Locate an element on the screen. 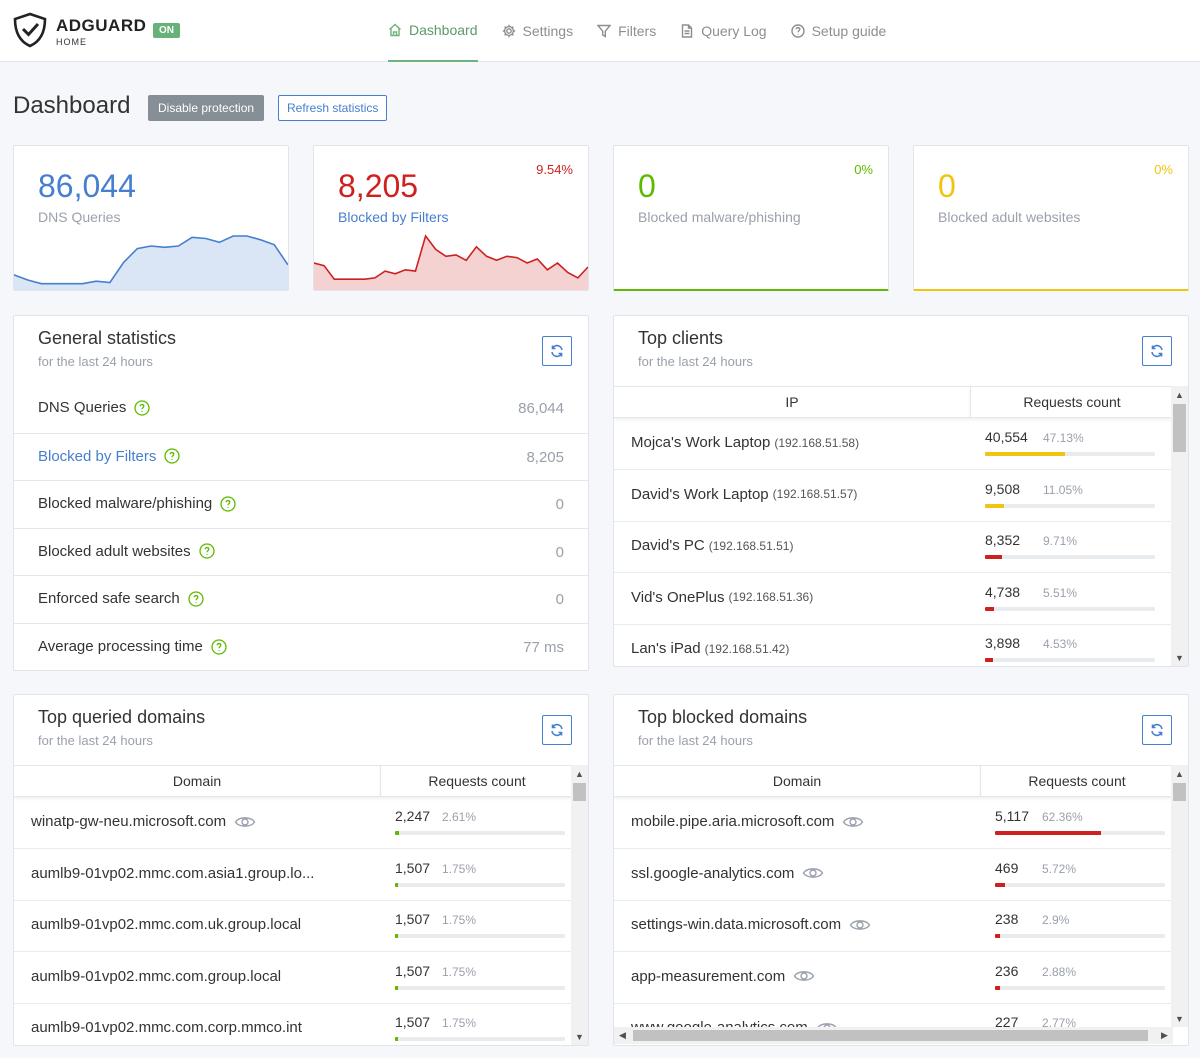  requests-percent: 2.61% is located at coordinates (459, 817).